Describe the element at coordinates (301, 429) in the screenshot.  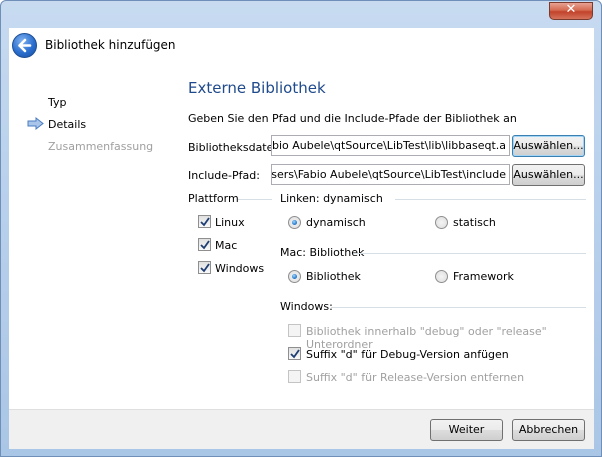
I see `wizard-footer: Weiter Abbrechen` at that location.